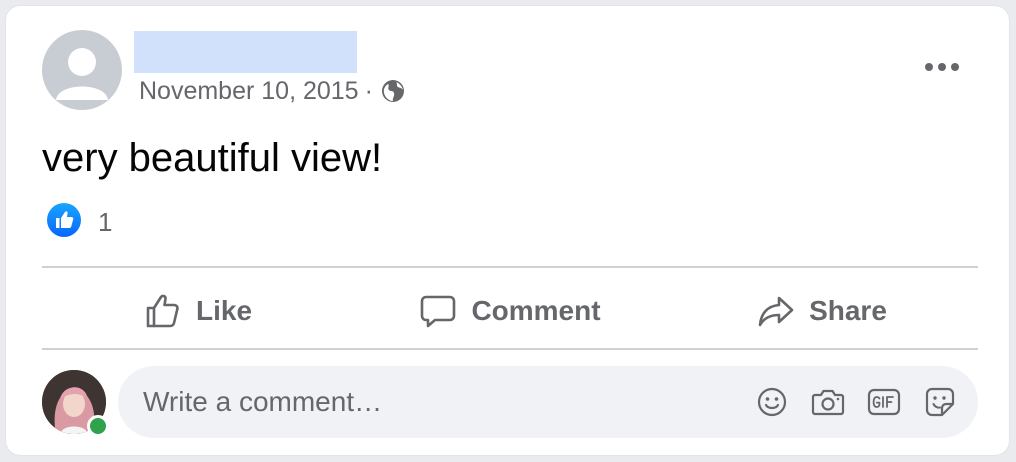 This screenshot has width=1016, height=462. I want to click on comment-button: Comment, so click(510, 311).